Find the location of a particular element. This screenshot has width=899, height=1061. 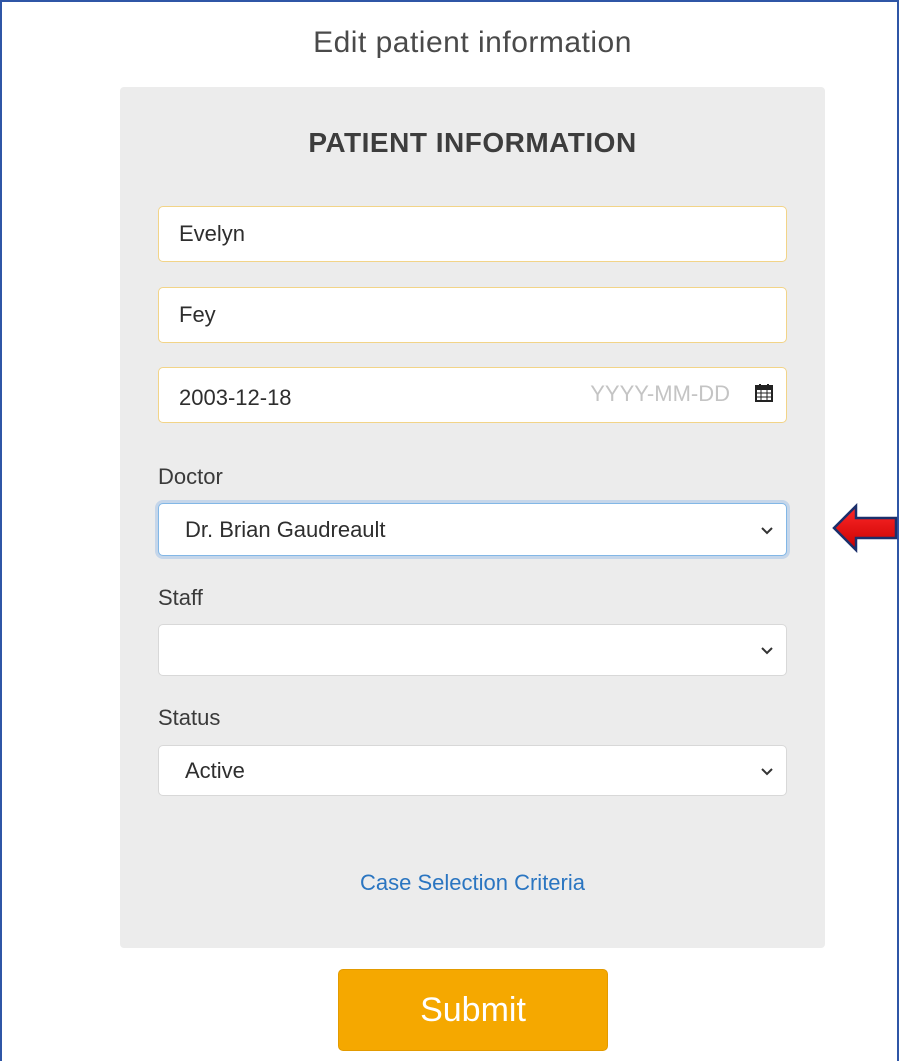

calendar-icon is located at coordinates (764, 393).